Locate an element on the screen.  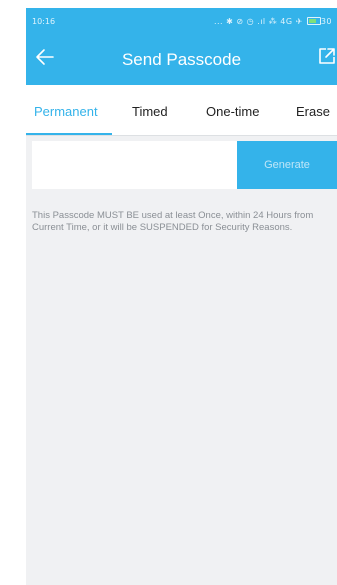
tab-permanent: Permanent is located at coordinates (66, 111).